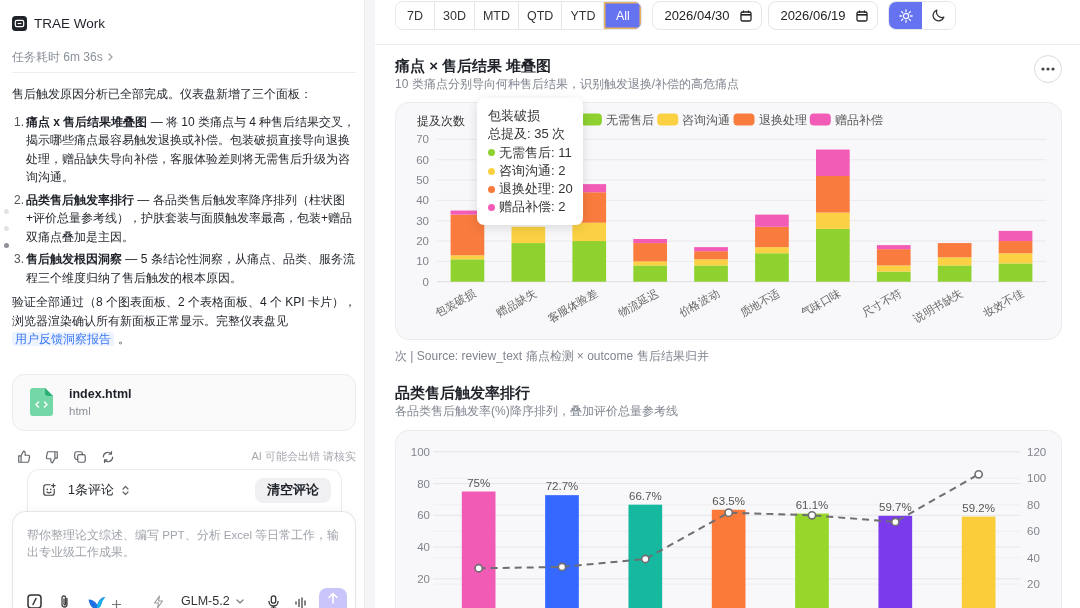 This screenshot has height=608, width=1080. I want to click on axis-category-label: 妆效不佳, so click(1003, 302).